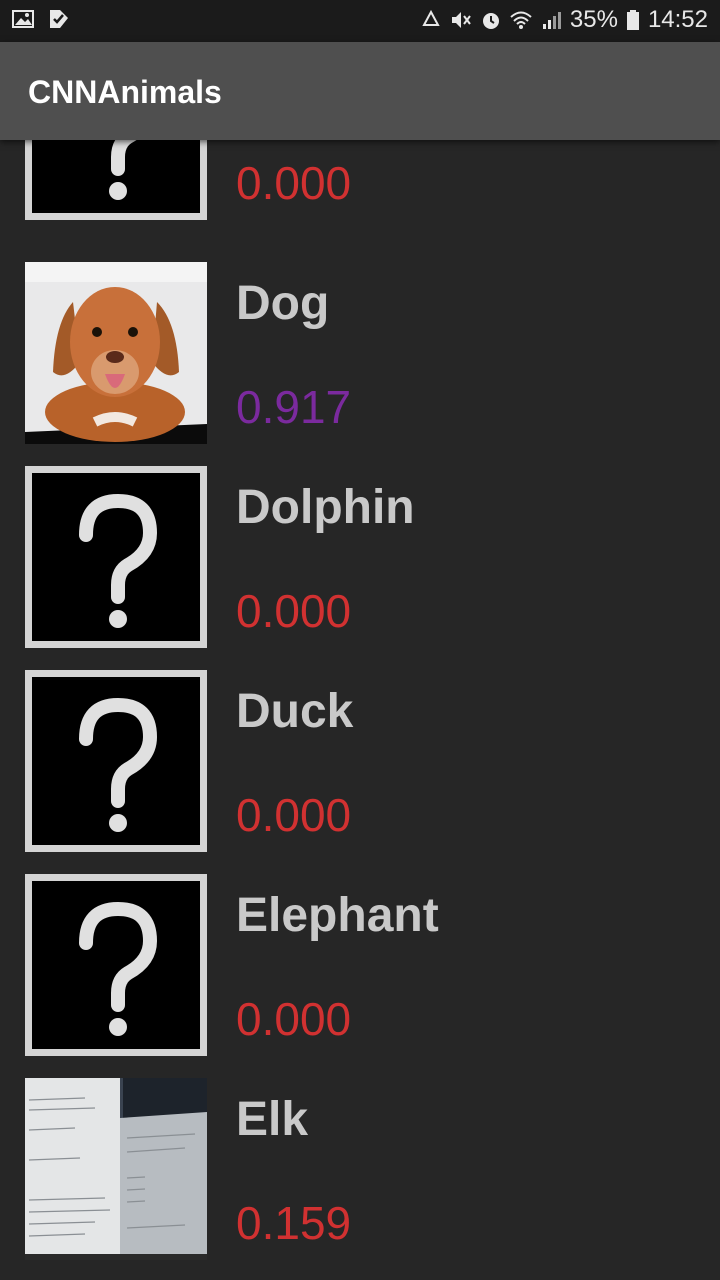 The image size is (720, 1280). What do you see at coordinates (294, 407) in the screenshot?
I see `item-score: 0.917` at bounding box center [294, 407].